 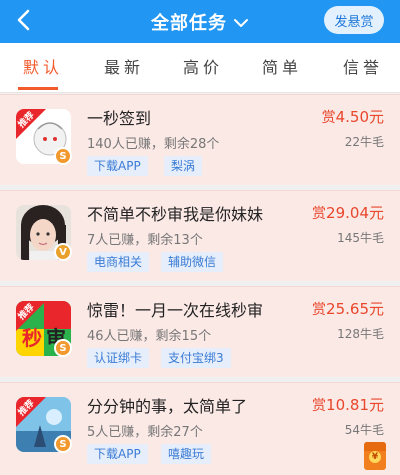 I want to click on task-title: 分分钟的事，太简单了, so click(x=167, y=406).